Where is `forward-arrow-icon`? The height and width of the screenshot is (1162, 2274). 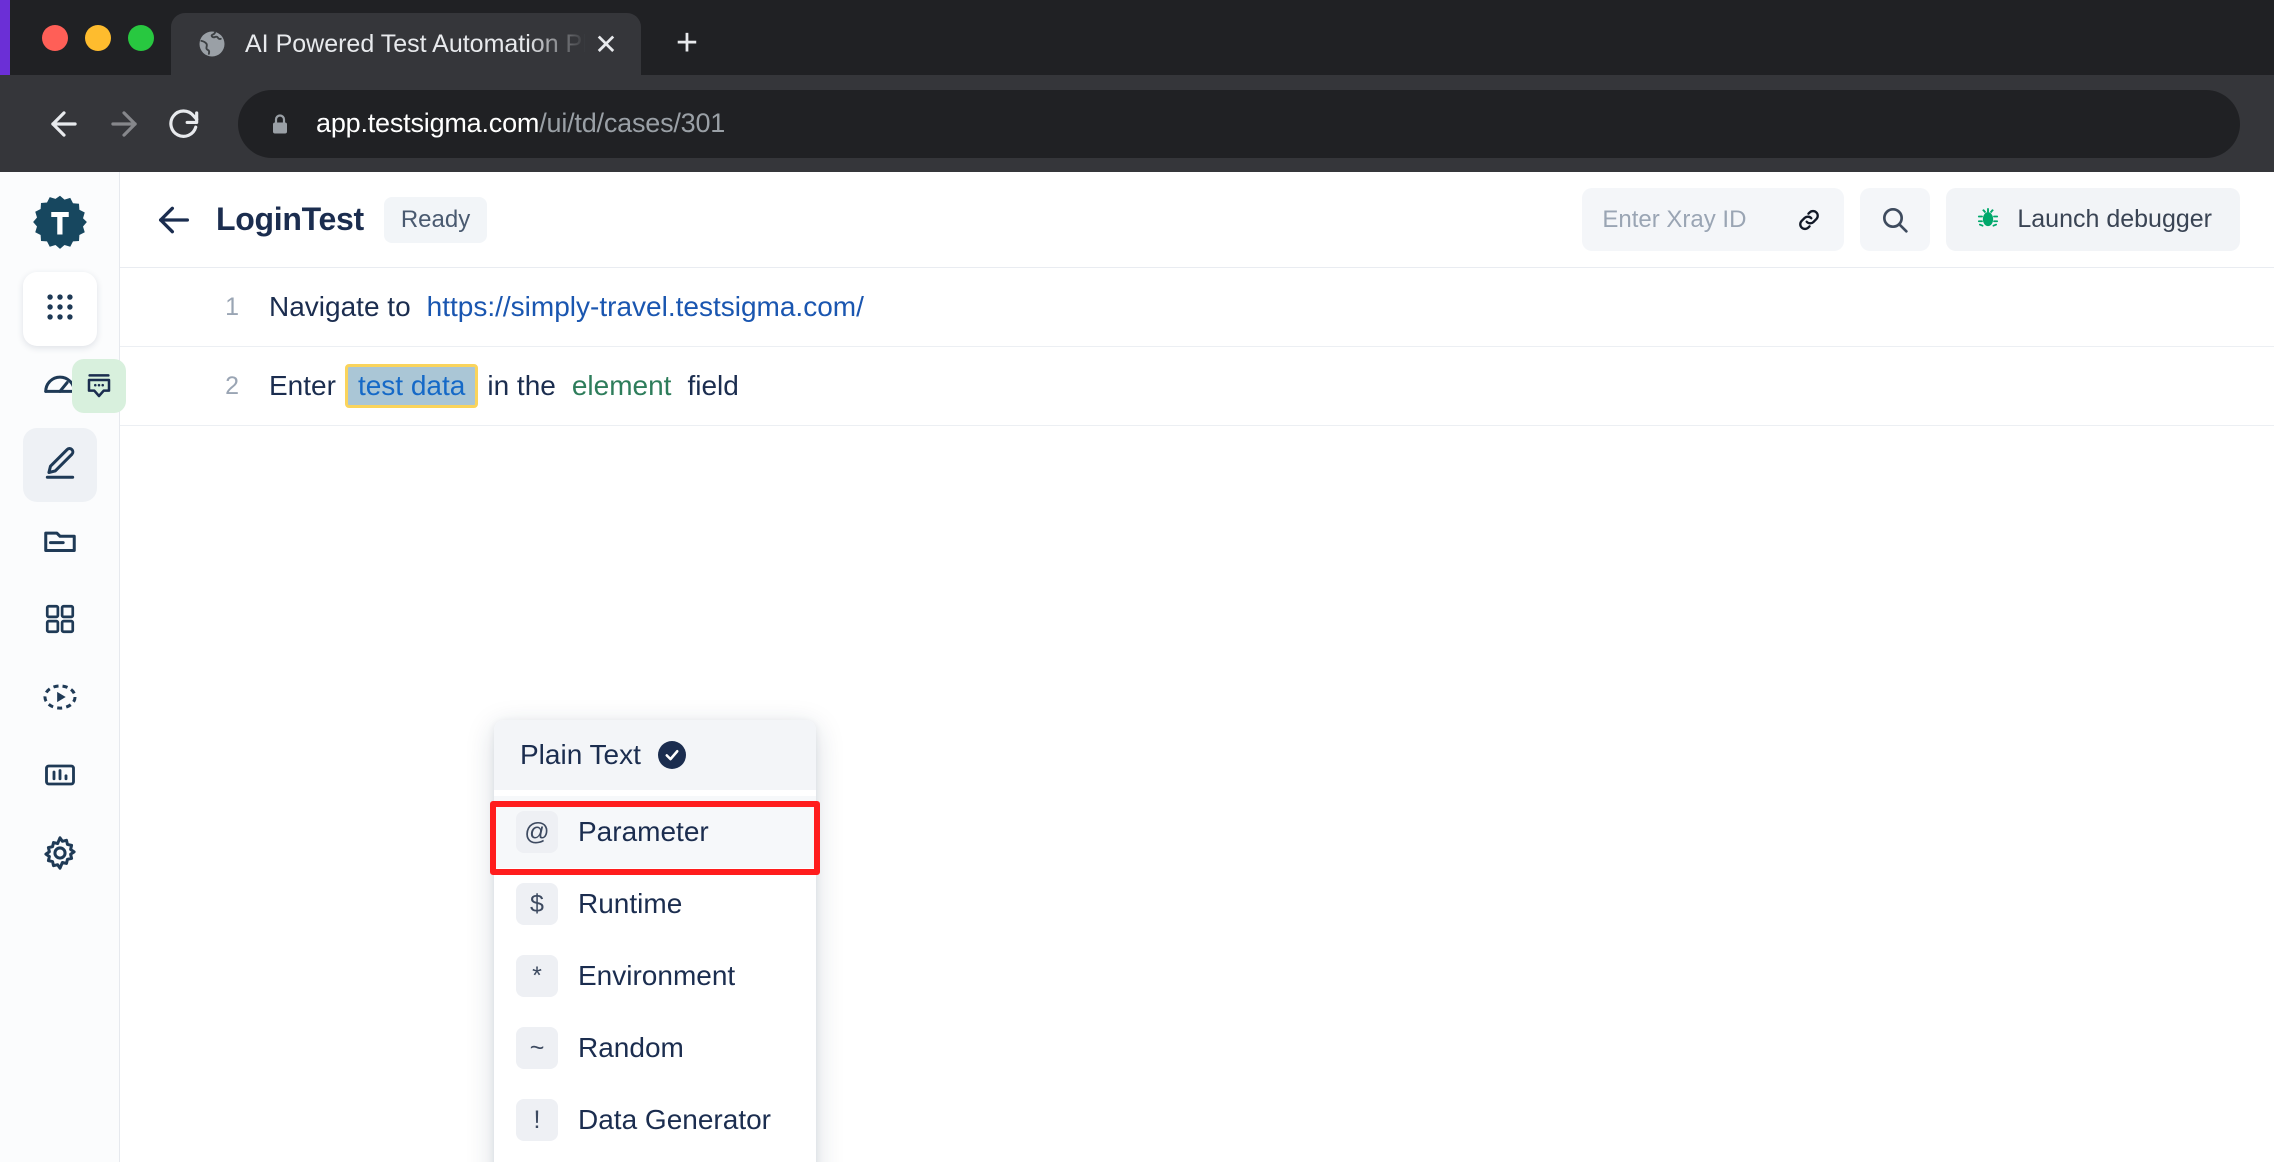
forward-arrow-icon is located at coordinates (124, 124).